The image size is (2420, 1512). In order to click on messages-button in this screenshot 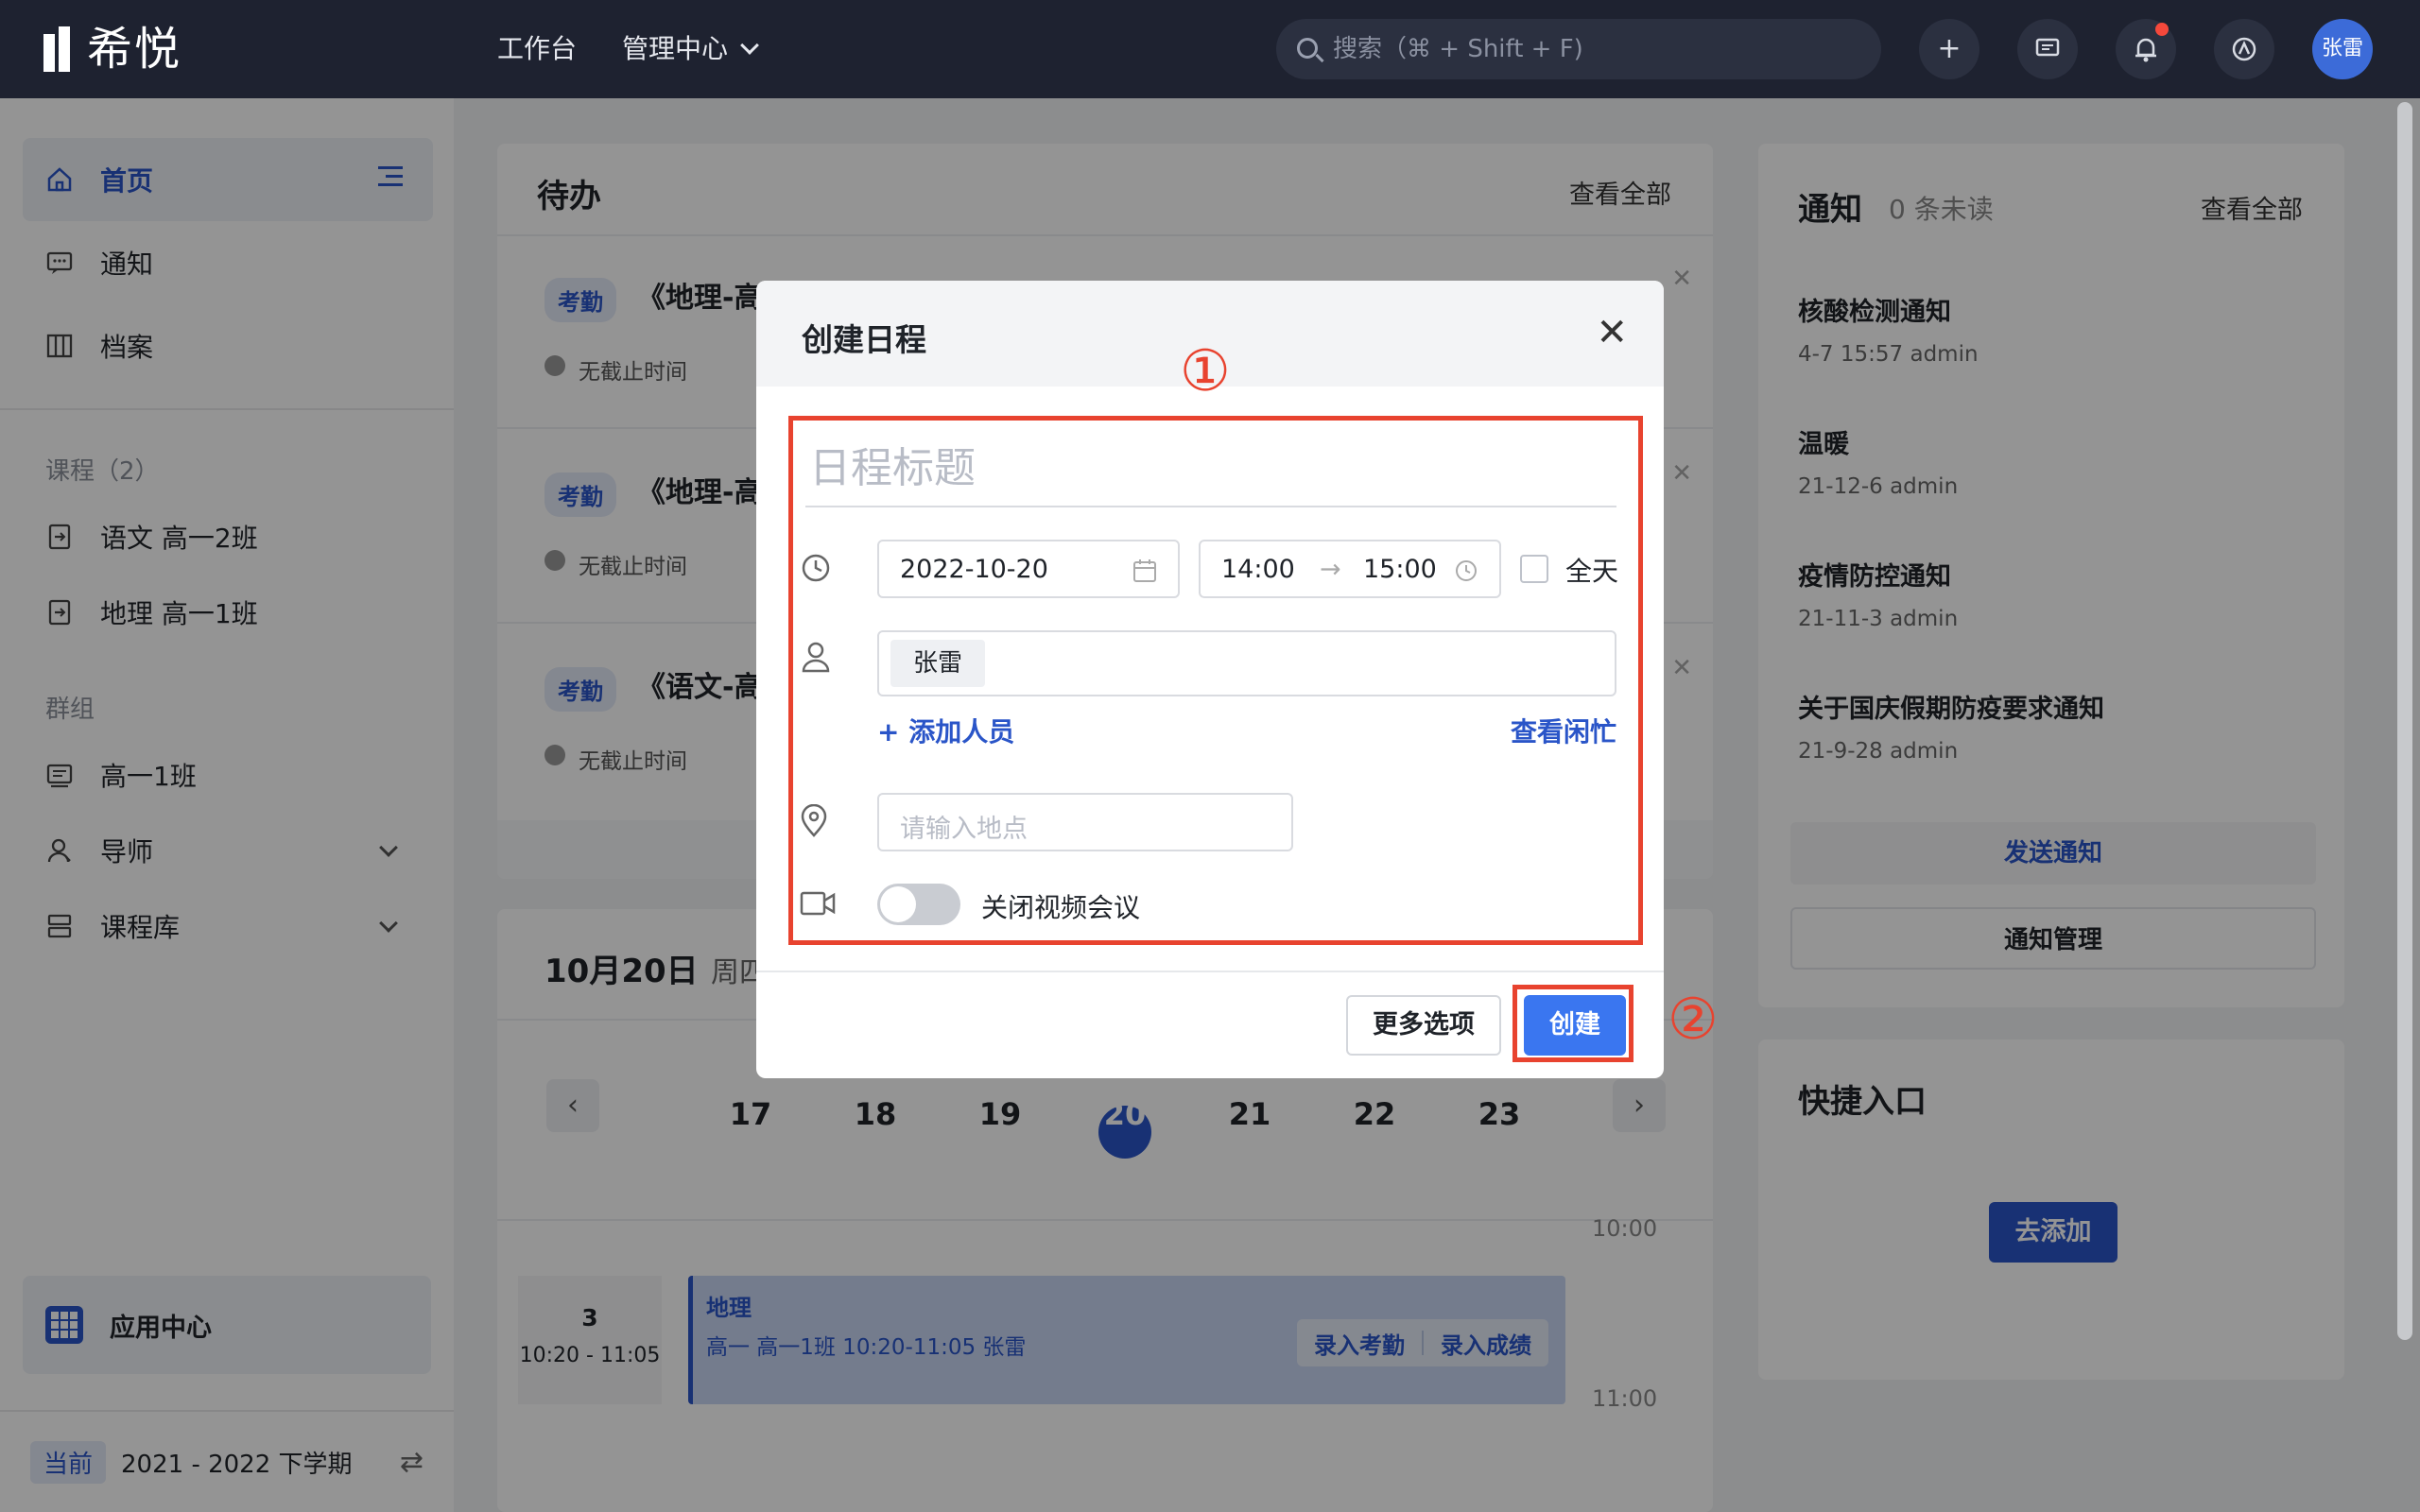, I will do `click(2047, 49)`.